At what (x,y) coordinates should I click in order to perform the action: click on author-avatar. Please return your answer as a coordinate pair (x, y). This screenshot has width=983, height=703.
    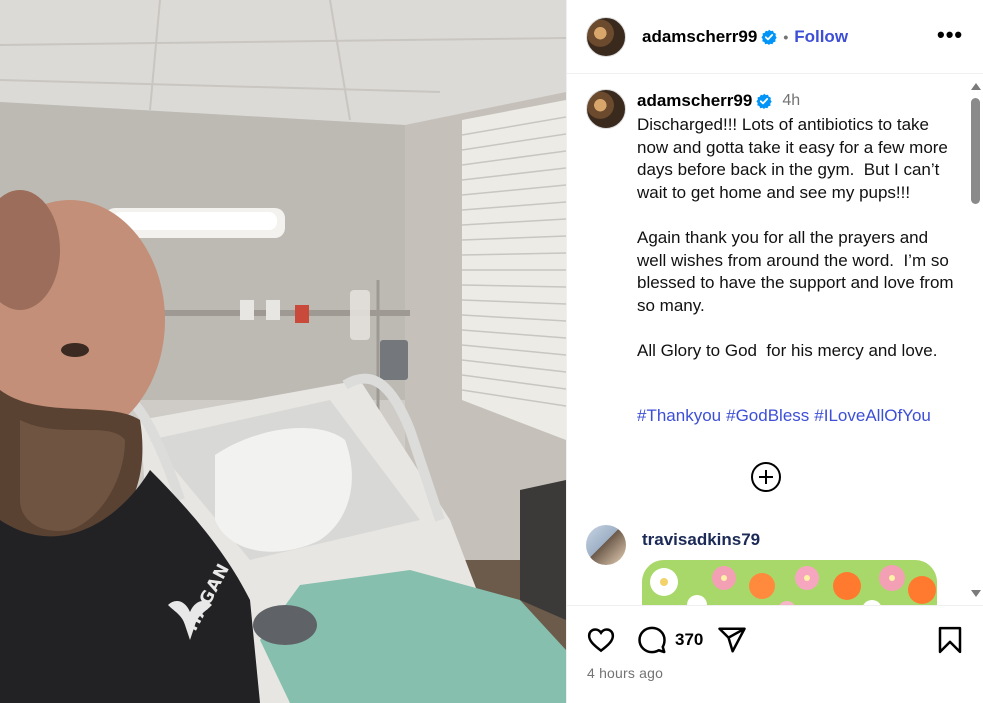
    Looking at the image, I should click on (606, 37).